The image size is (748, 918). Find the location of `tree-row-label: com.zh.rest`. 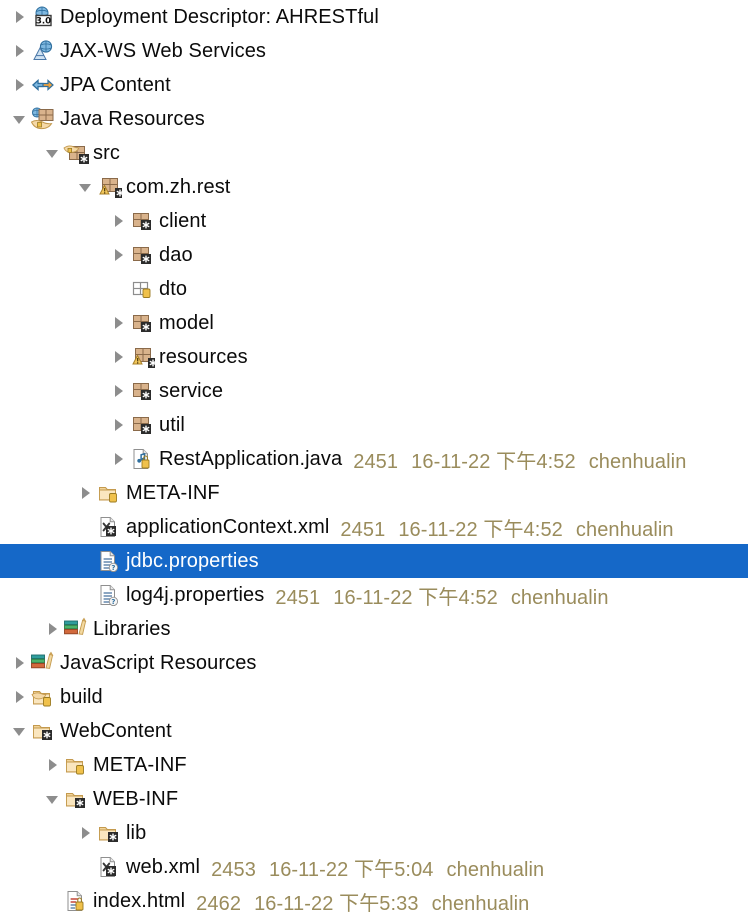

tree-row-label: com.zh.rest is located at coordinates (178, 186).